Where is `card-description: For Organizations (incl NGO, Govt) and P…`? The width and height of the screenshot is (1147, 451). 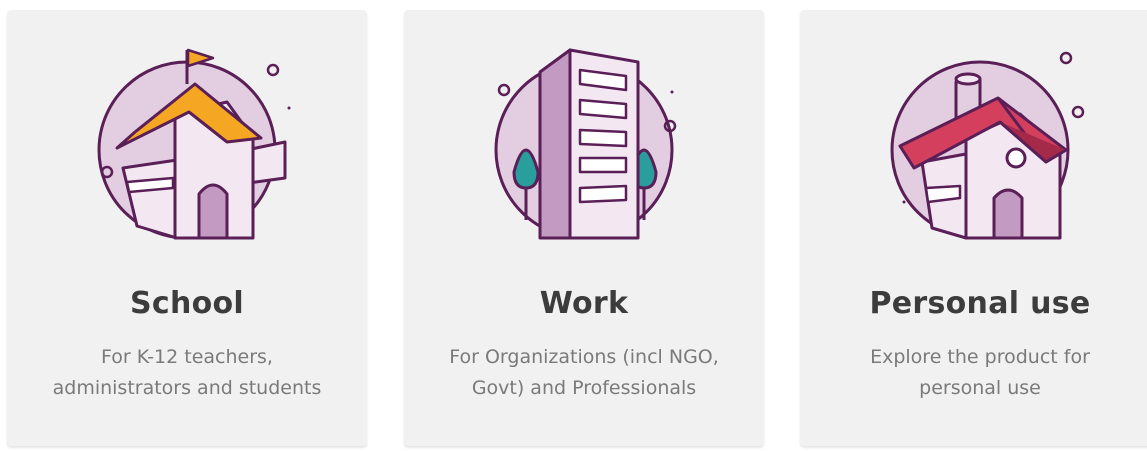
card-description: For Organizations (incl NGO, Govt) and P… is located at coordinates (584, 372).